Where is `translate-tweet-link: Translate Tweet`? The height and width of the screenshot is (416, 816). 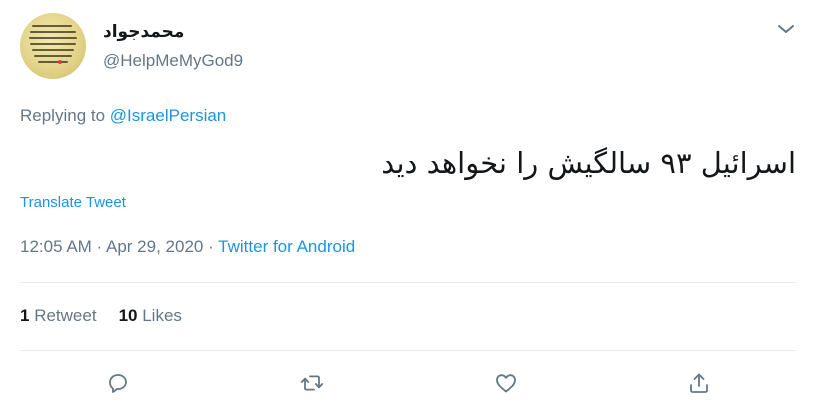
translate-tweet-link: Translate Tweet is located at coordinates (73, 202).